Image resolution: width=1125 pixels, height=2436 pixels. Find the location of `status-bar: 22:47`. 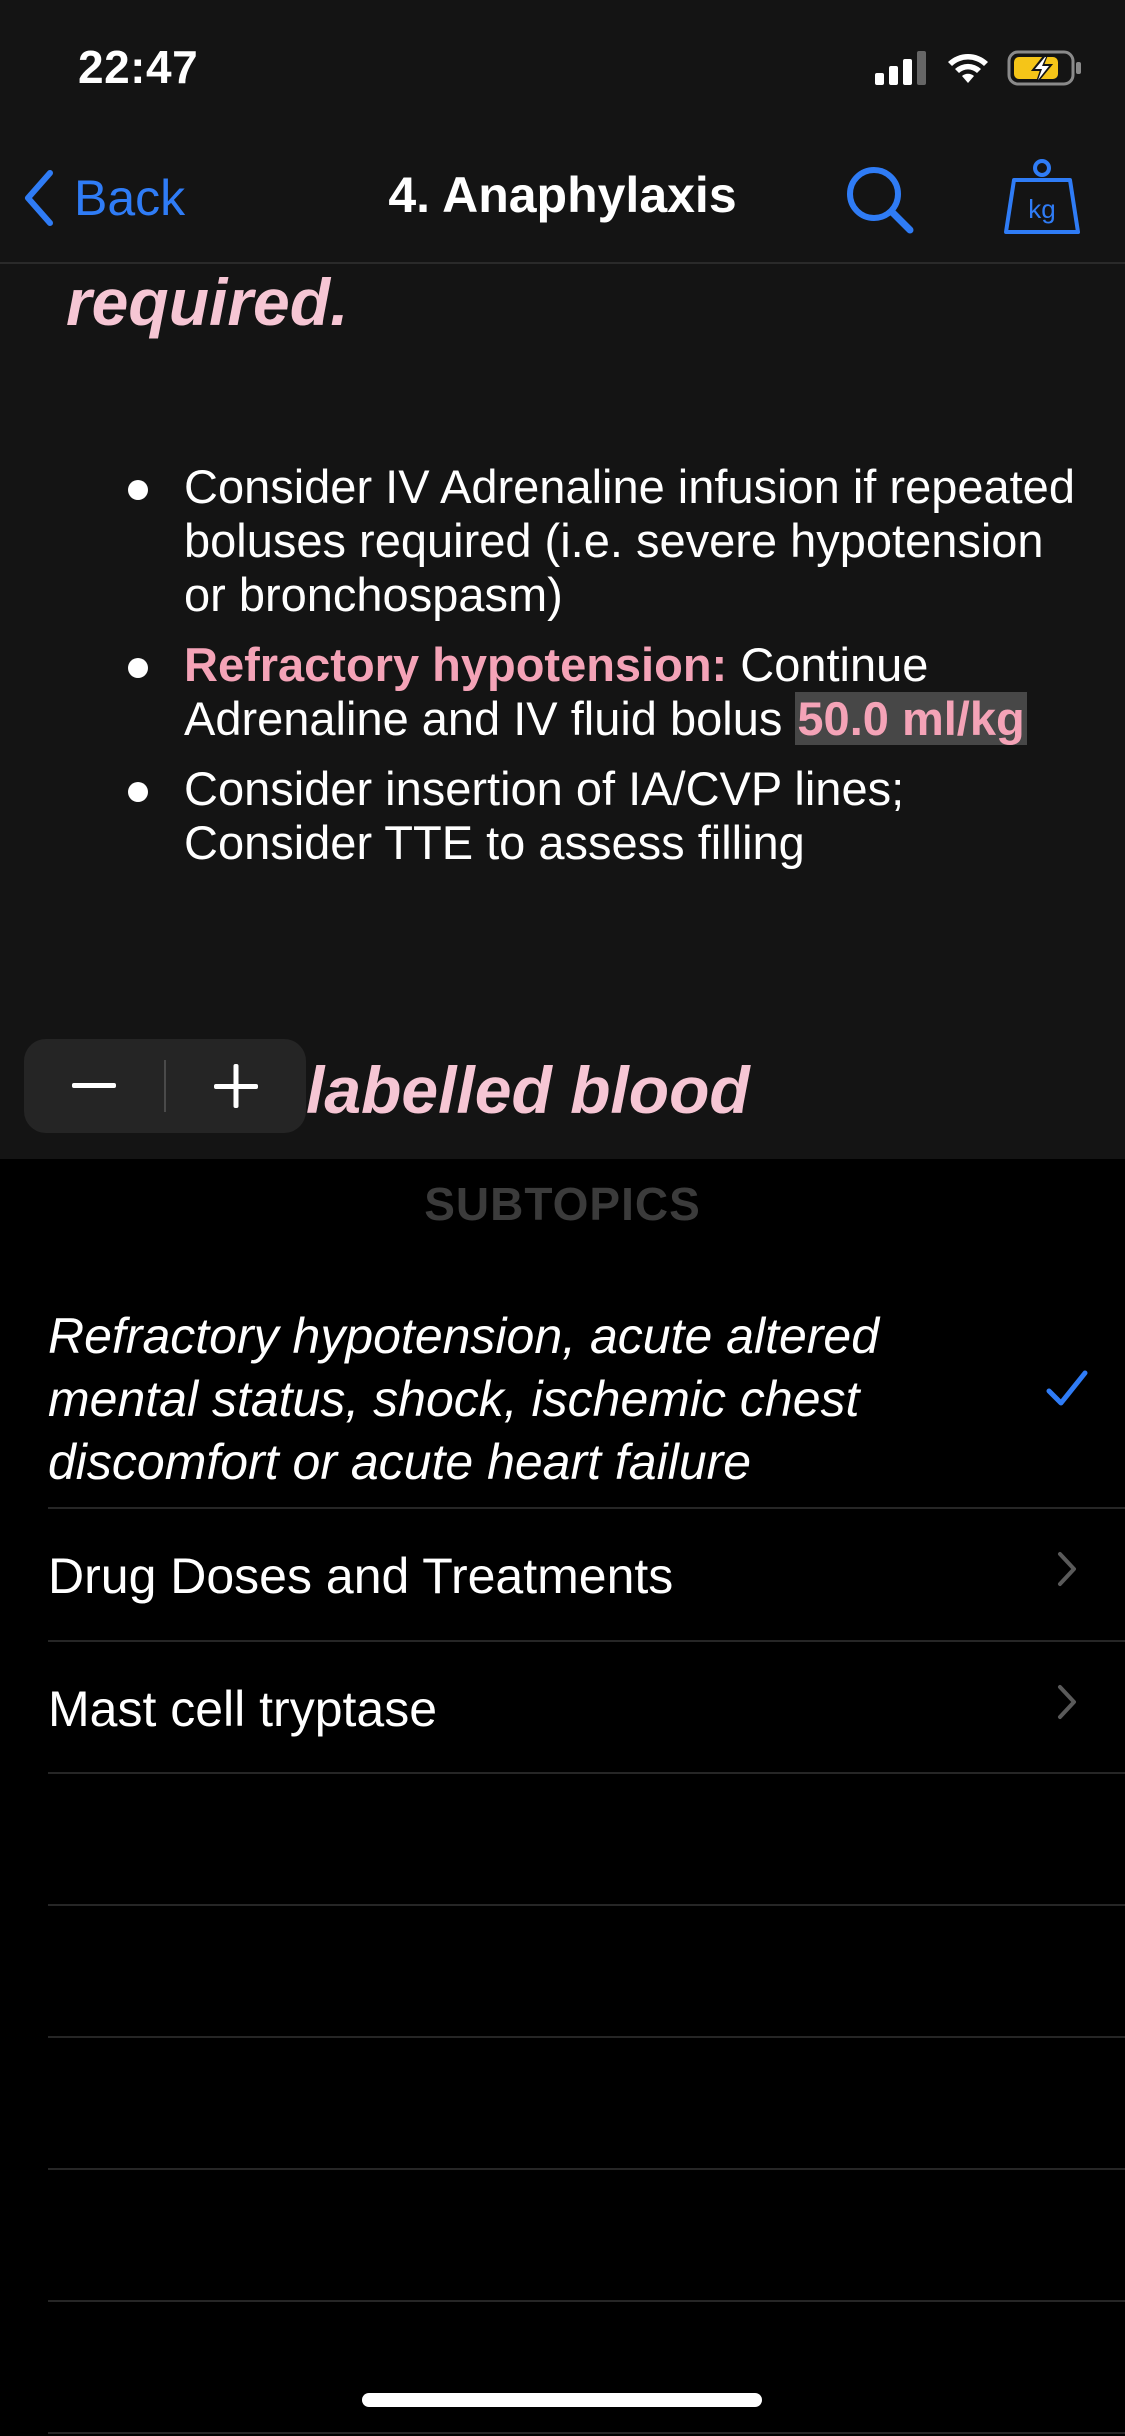

status-bar: 22:47 is located at coordinates (562, 66).